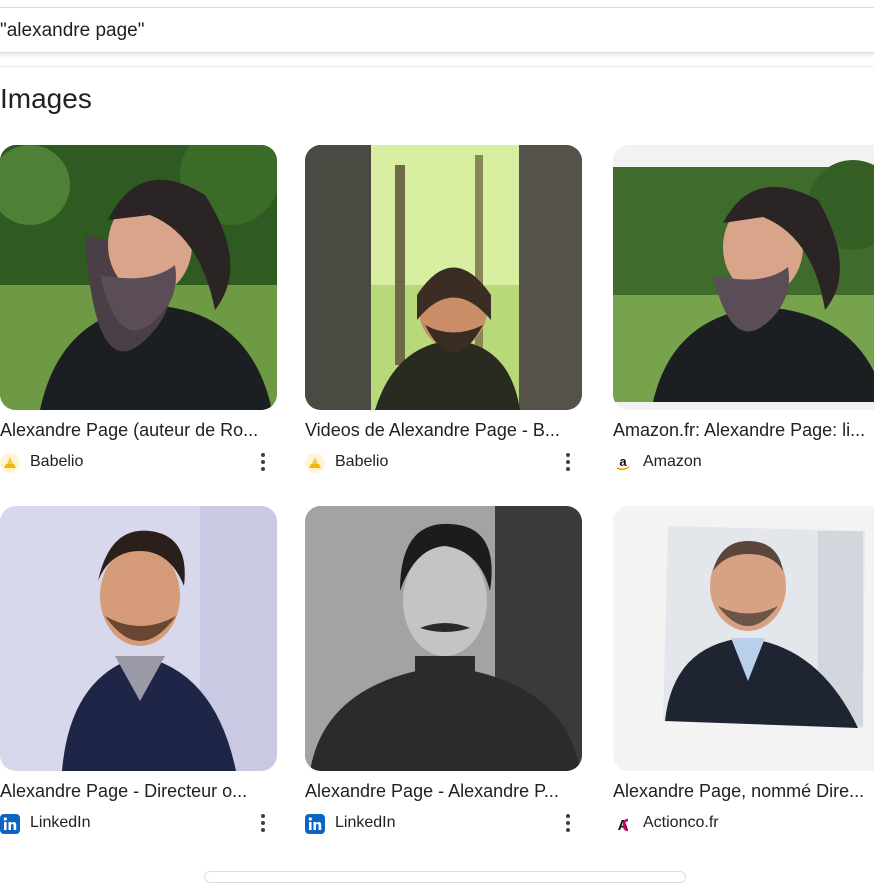 The image size is (874, 883). Describe the element at coordinates (743, 823) in the screenshot. I see `result-source: A Actionco.fr` at that location.